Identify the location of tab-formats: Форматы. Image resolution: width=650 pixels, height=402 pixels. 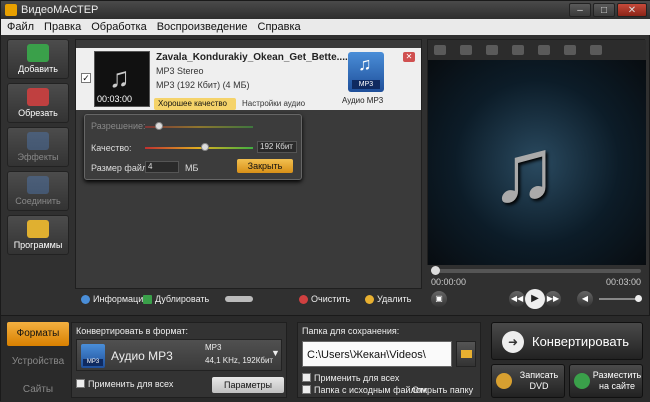
(38, 334).